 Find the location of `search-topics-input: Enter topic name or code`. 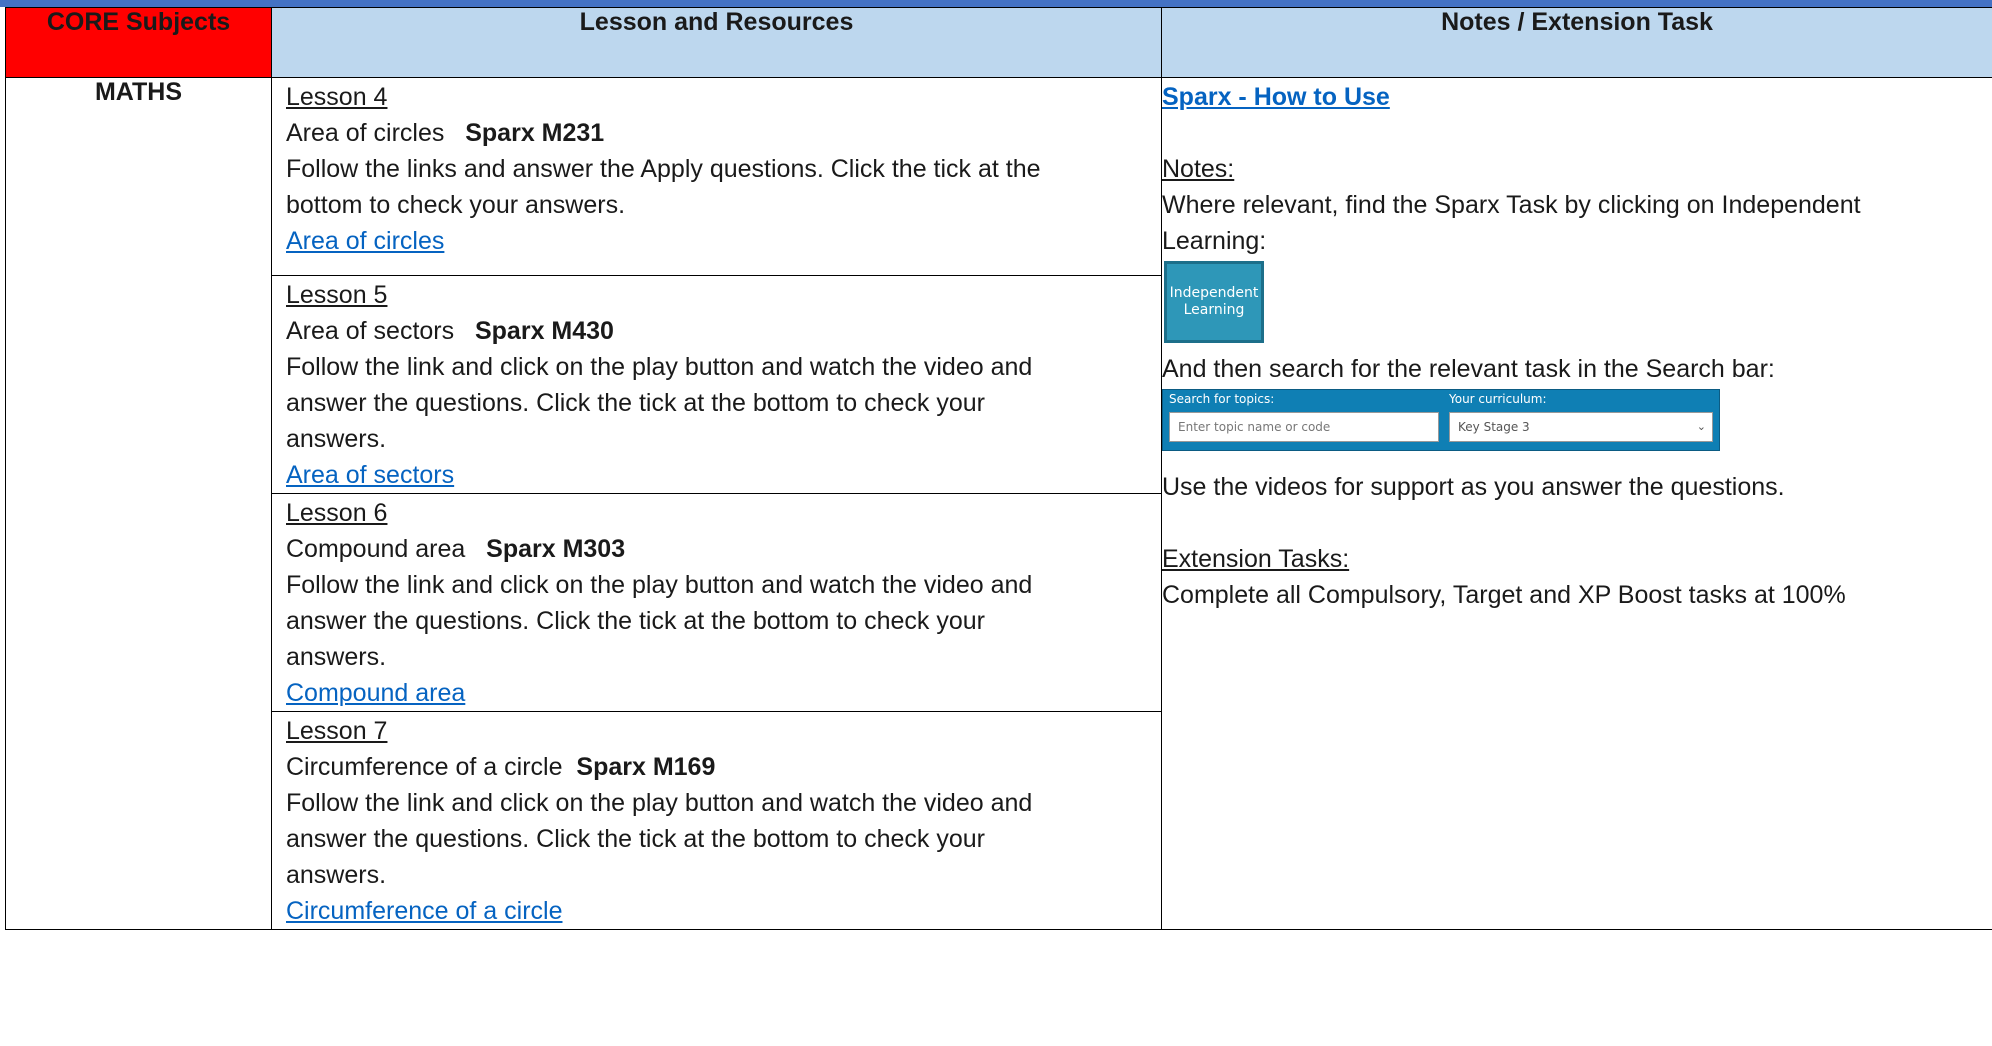

search-topics-input: Enter topic name or code is located at coordinates (1304, 427).